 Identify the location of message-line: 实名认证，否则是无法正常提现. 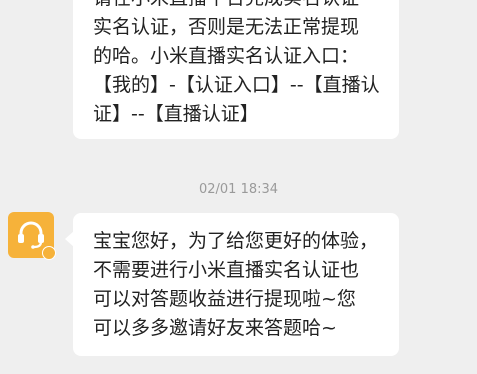
(226, 27).